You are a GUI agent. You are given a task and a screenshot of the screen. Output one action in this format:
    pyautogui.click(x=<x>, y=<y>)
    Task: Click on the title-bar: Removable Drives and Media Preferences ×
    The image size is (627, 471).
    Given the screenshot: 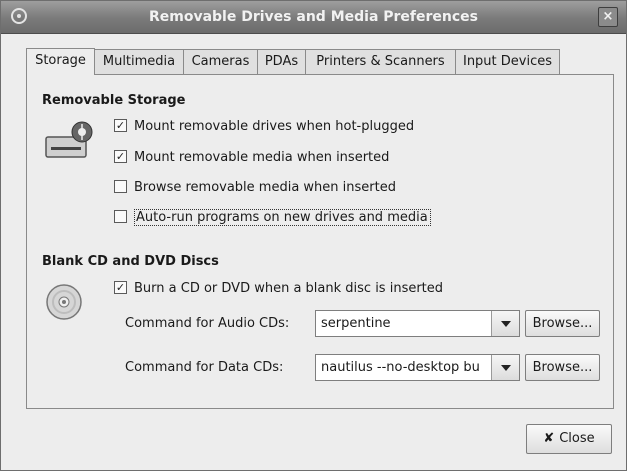 What is the action you would take?
    pyautogui.click(x=313, y=17)
    